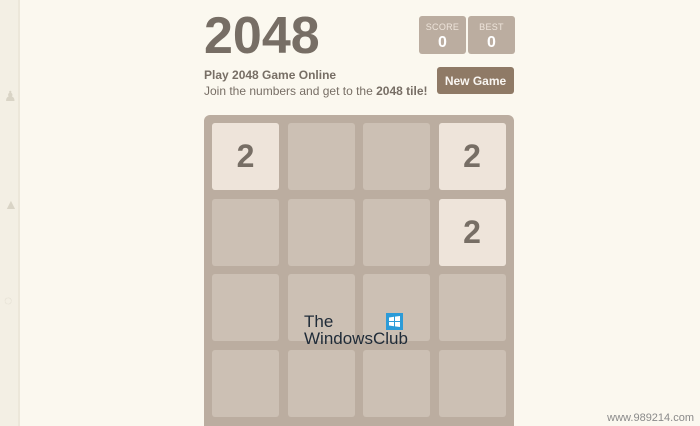 Image resolution: width=700 pixels, height=426 pixels. I want to click on score-label: SCORE, so click(442, 27).